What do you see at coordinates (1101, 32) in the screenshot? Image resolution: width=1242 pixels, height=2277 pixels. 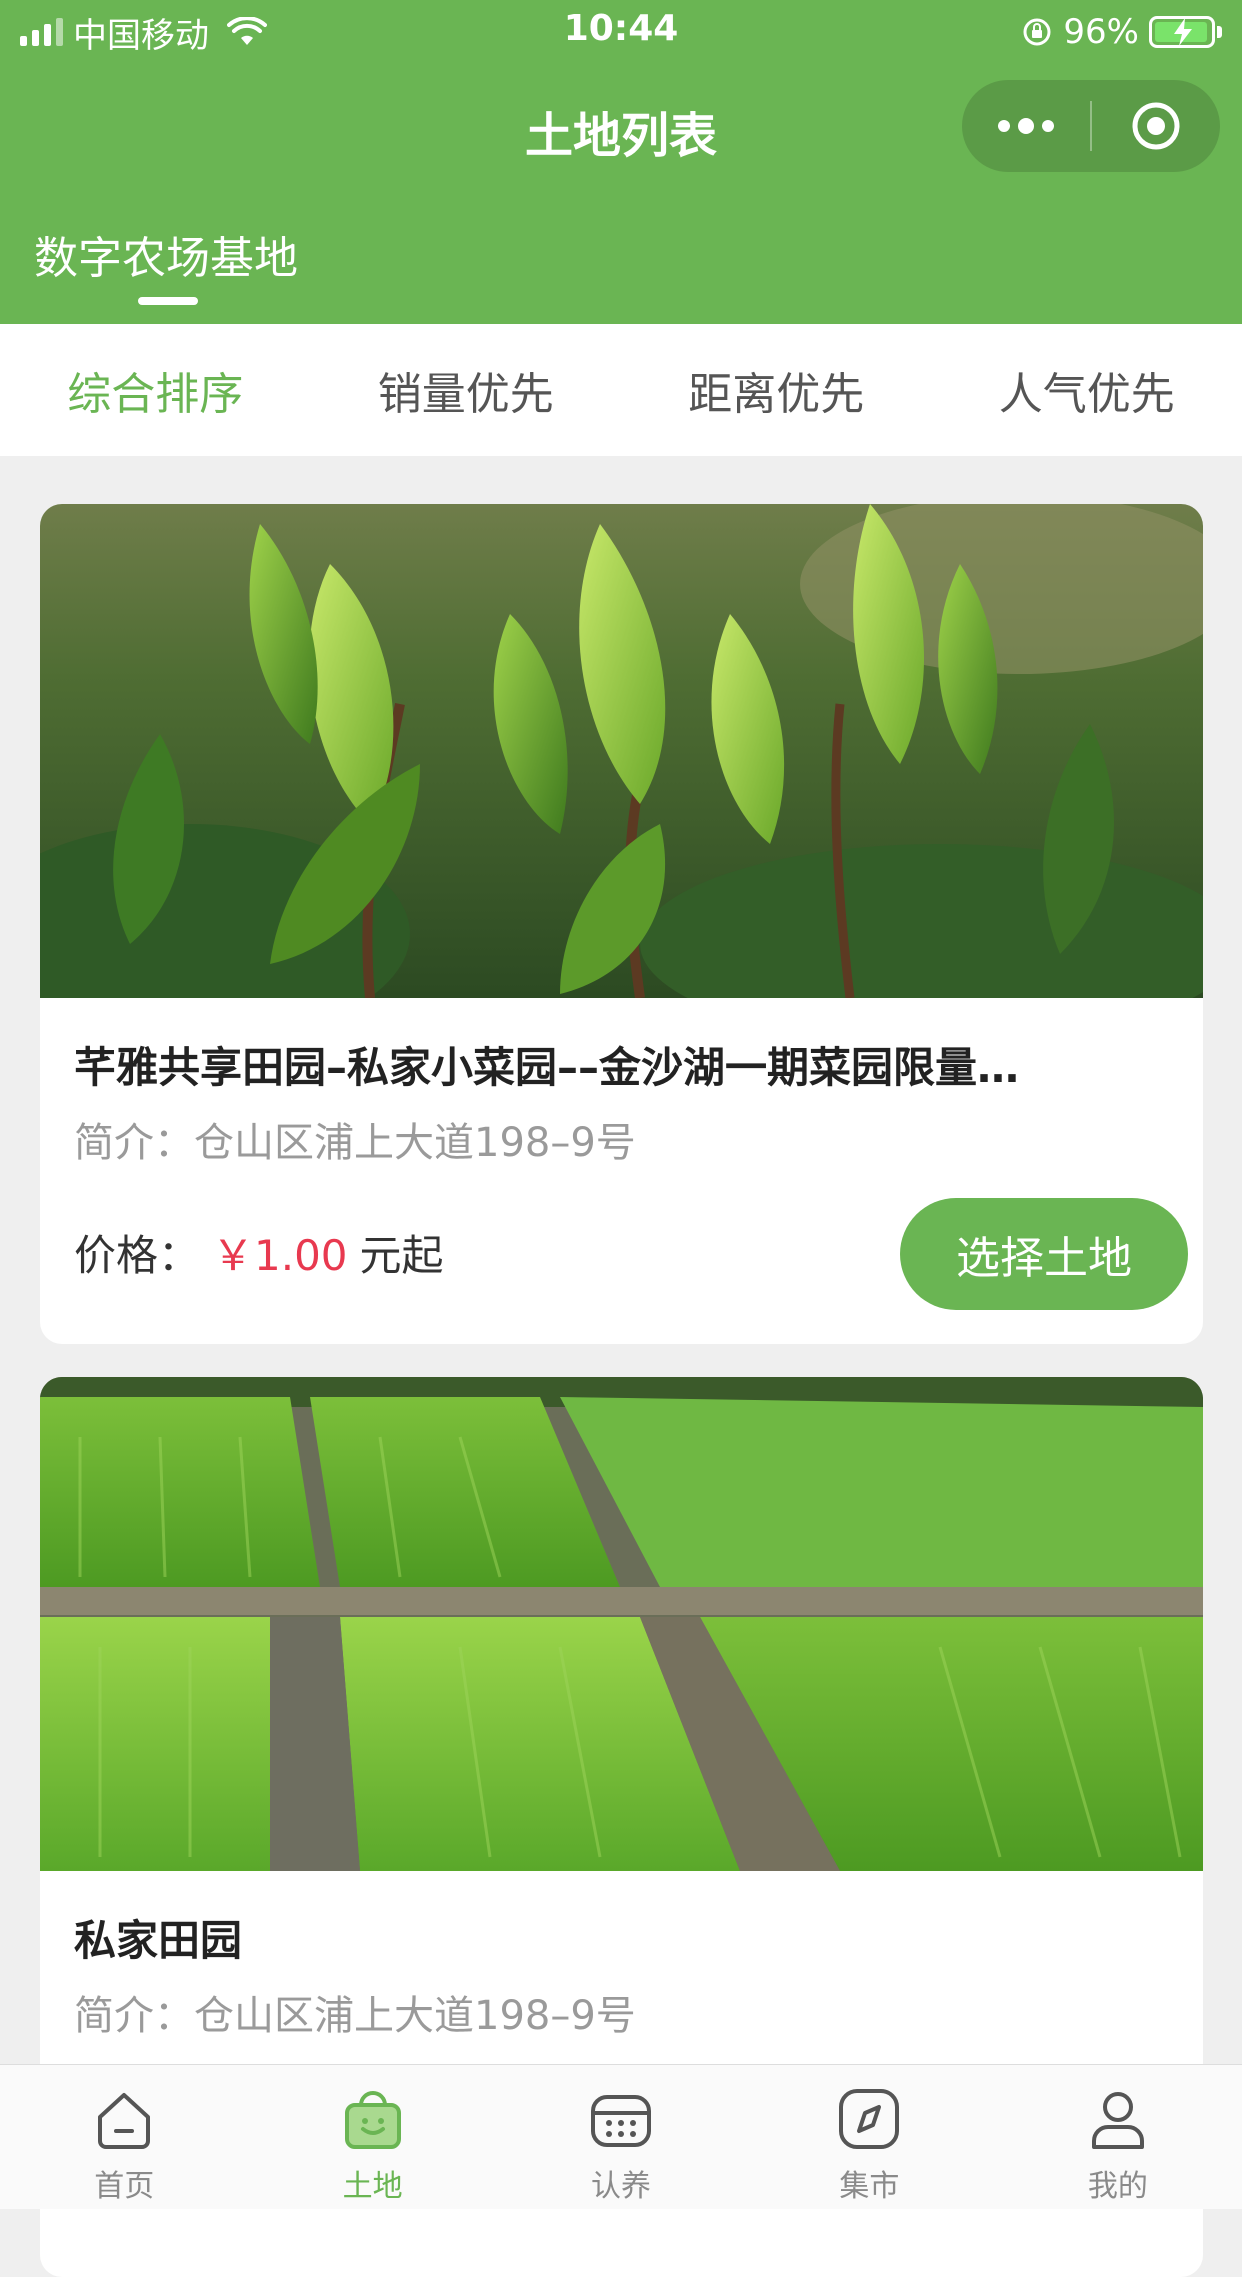 I see `battery-percent: 96%` at bounding box center [1101, 32].